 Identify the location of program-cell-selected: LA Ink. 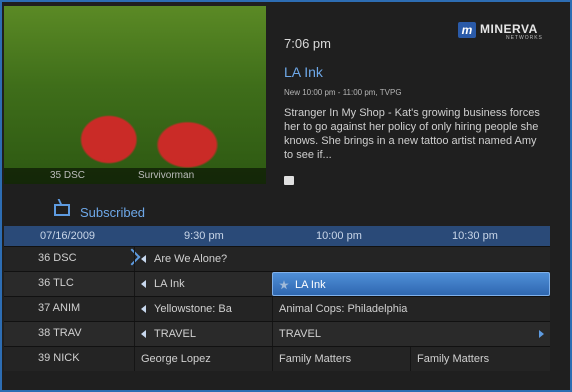
(411, 284).